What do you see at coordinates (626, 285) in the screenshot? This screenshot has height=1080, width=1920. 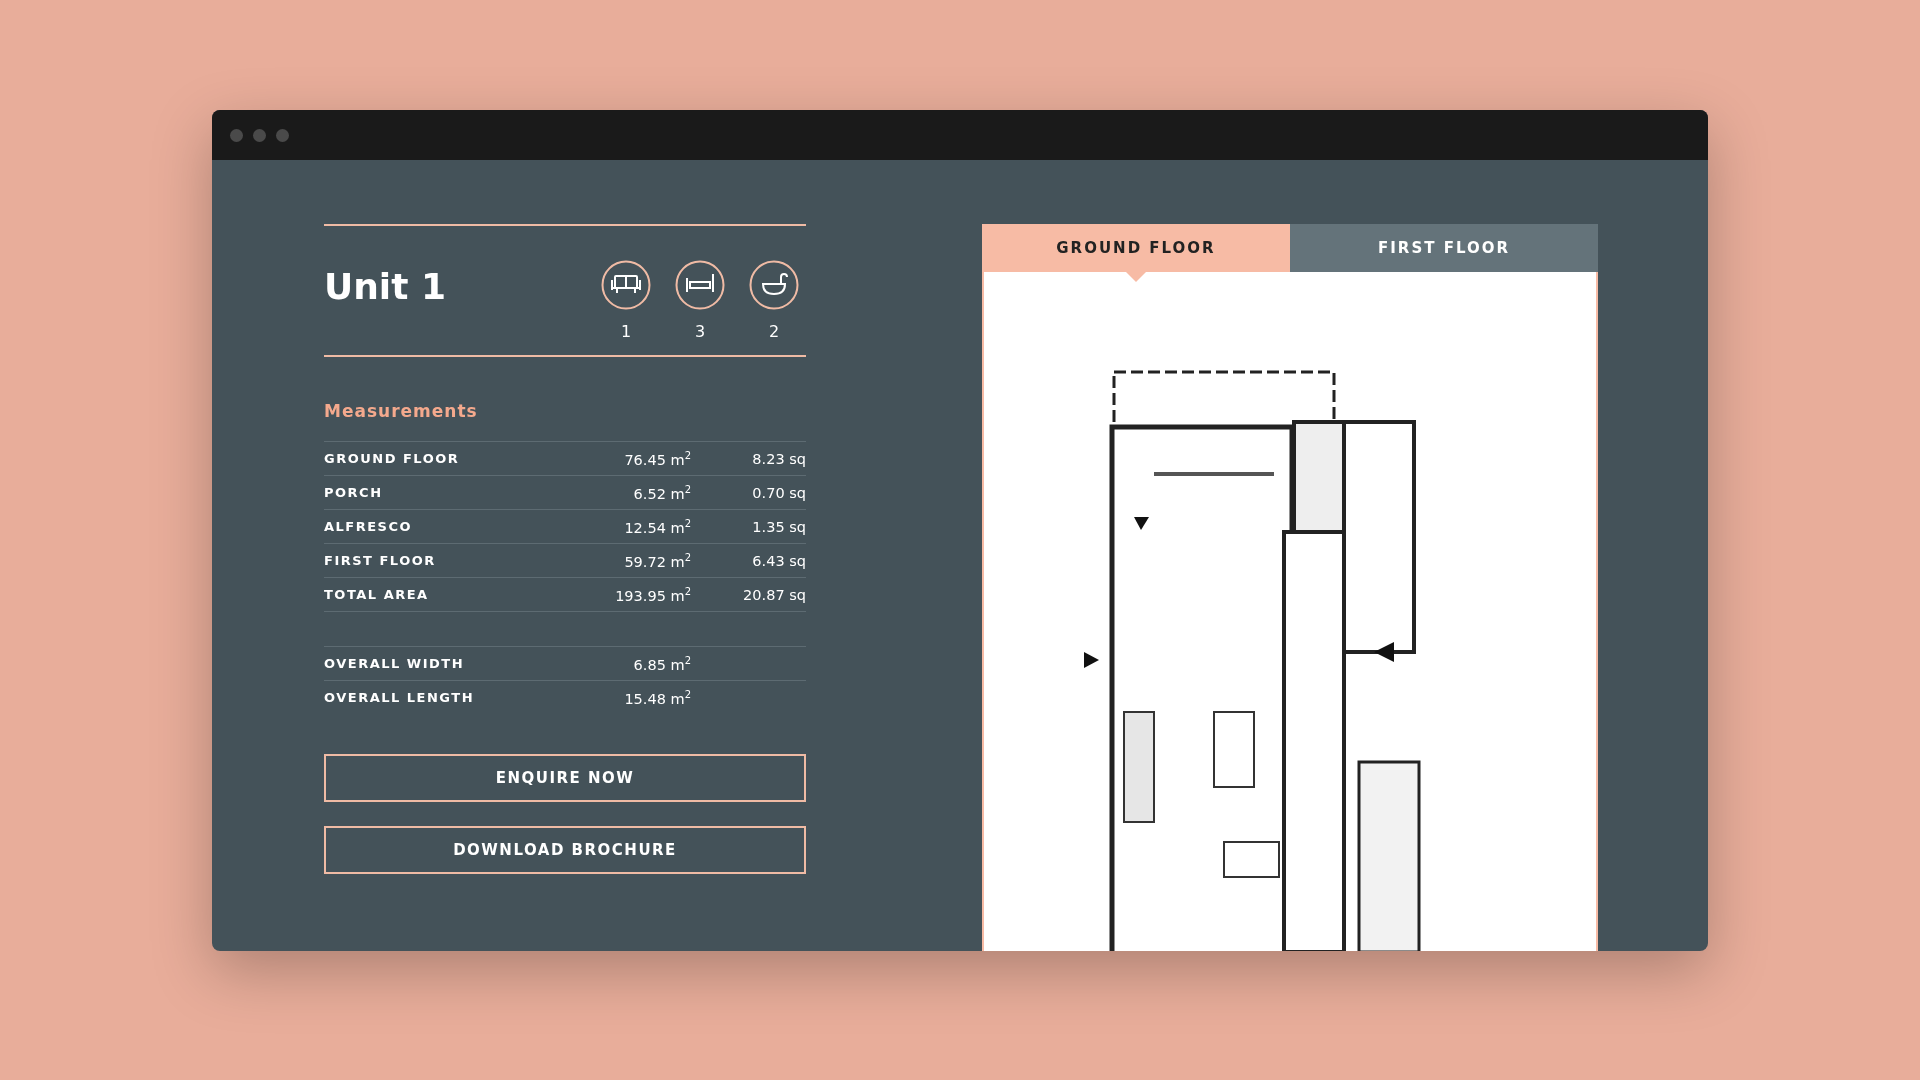 I see `sofa-icon` at bounding box center [626, 285].